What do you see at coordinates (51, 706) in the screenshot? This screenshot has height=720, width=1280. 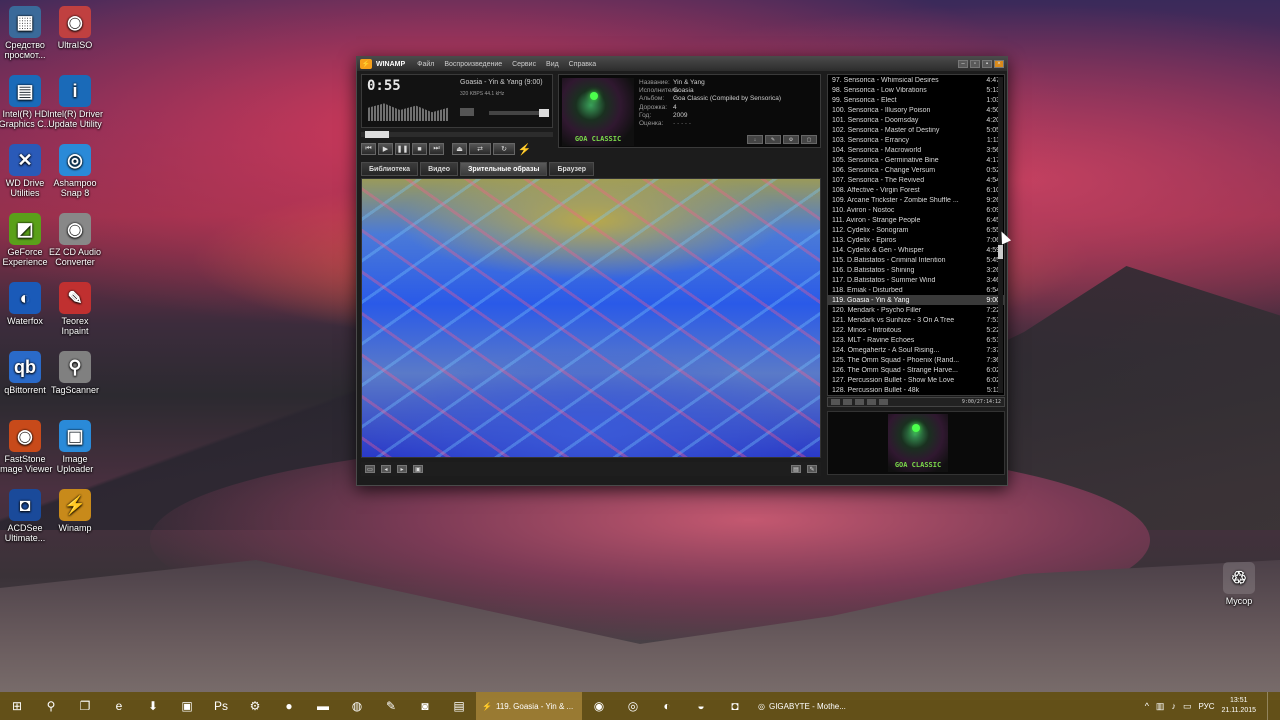 I see `search-icon: ⚲` at bounding box center [51, 706].